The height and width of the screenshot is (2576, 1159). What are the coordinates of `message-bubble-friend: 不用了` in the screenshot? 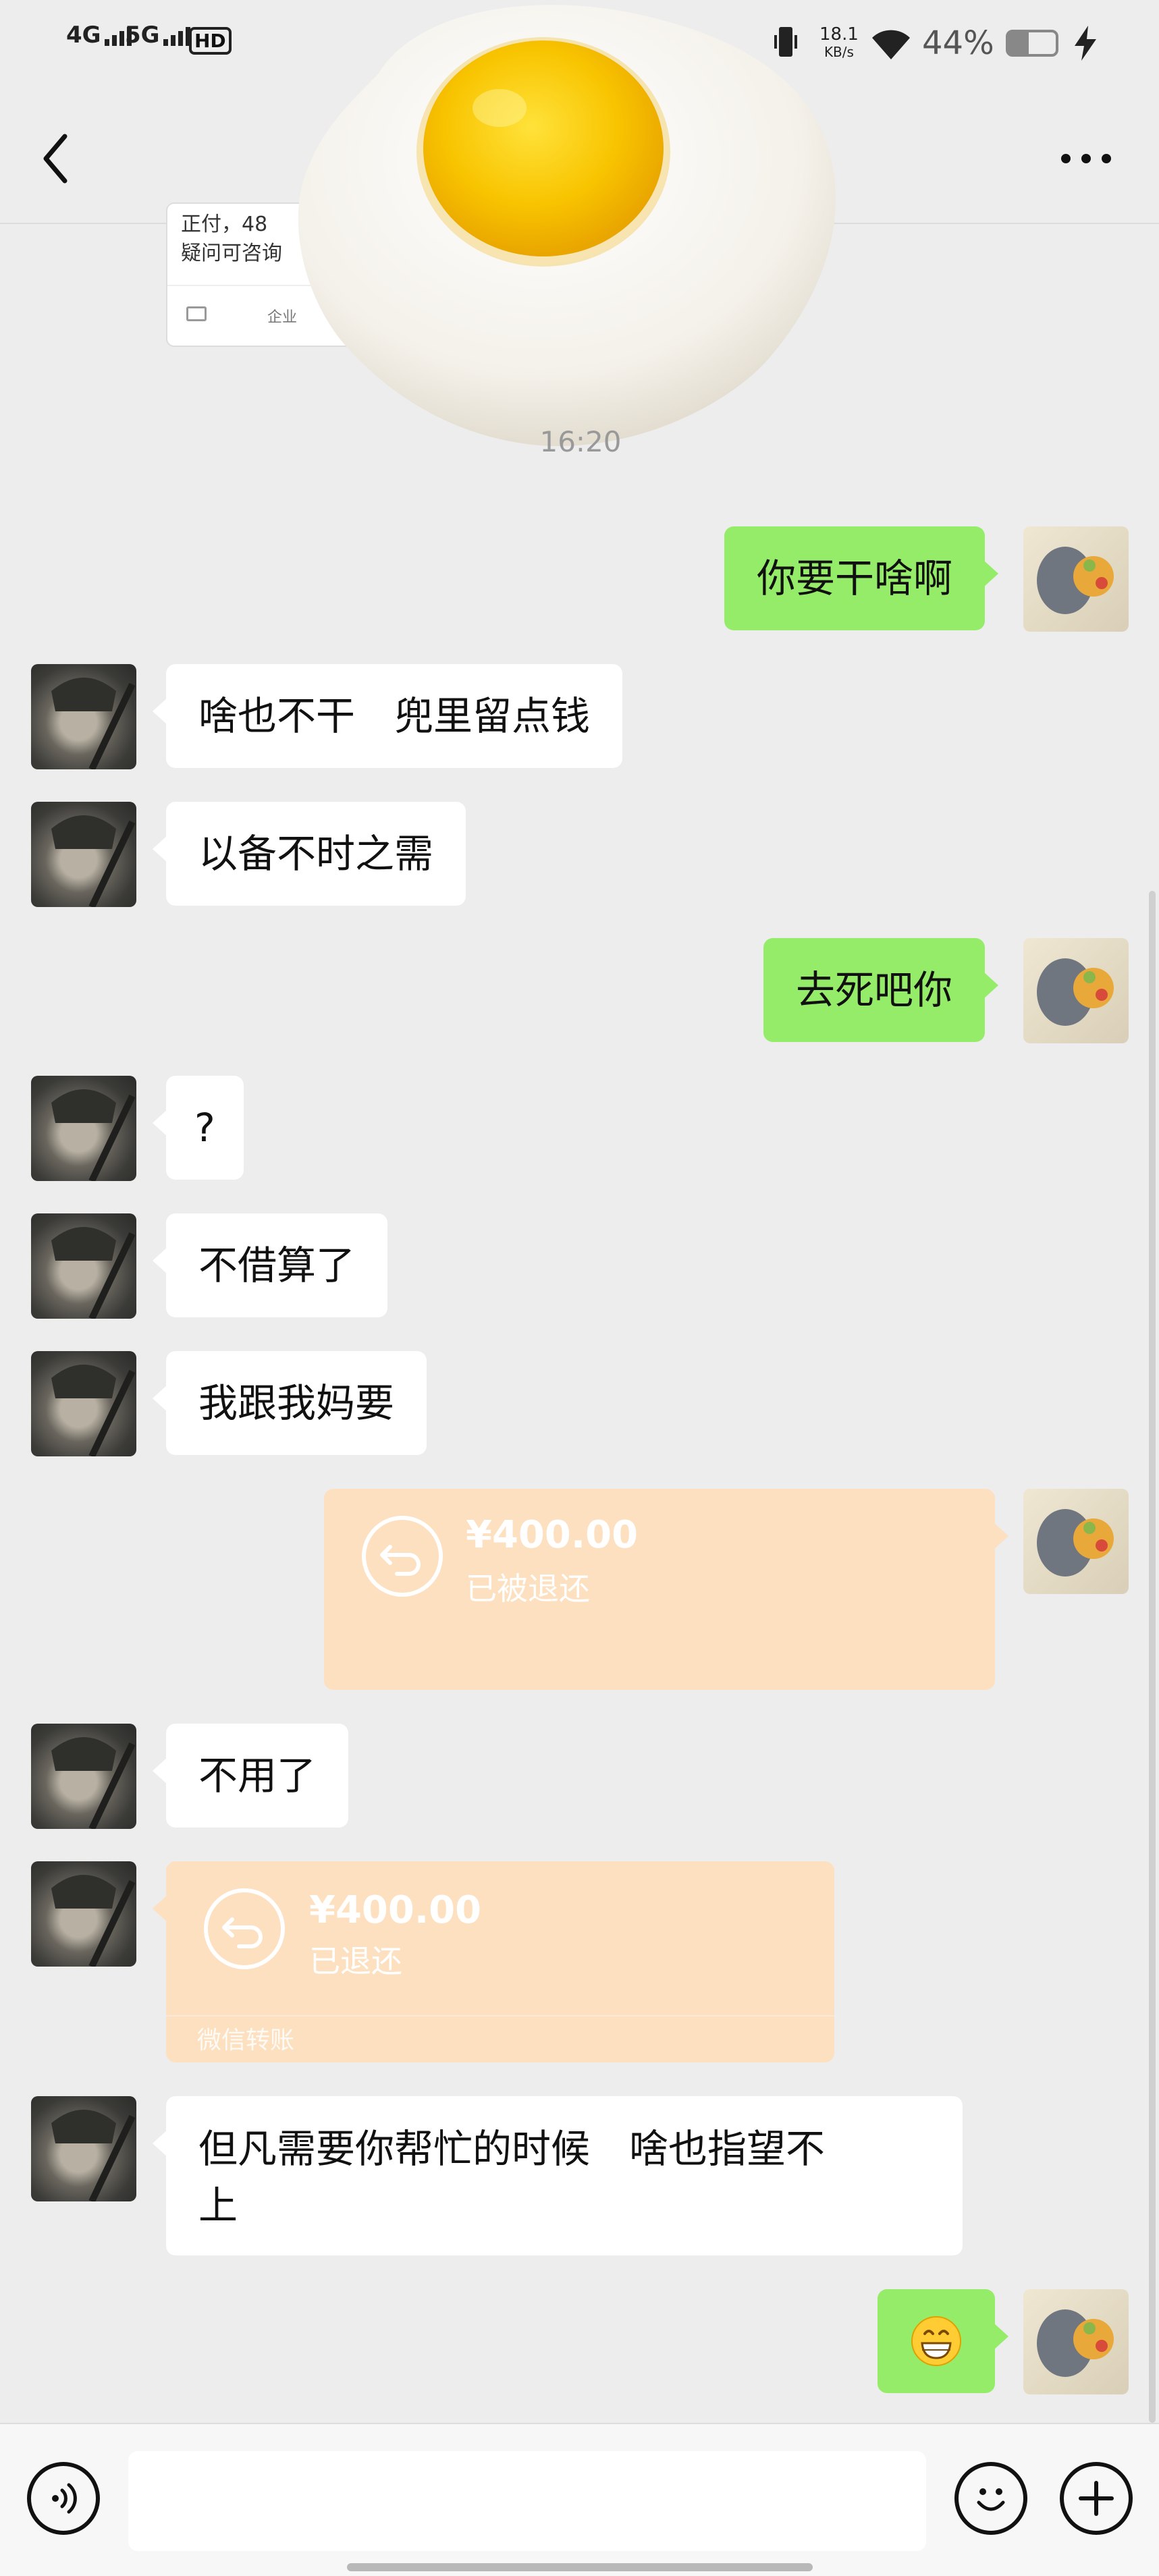 It's located at (251, 1776).